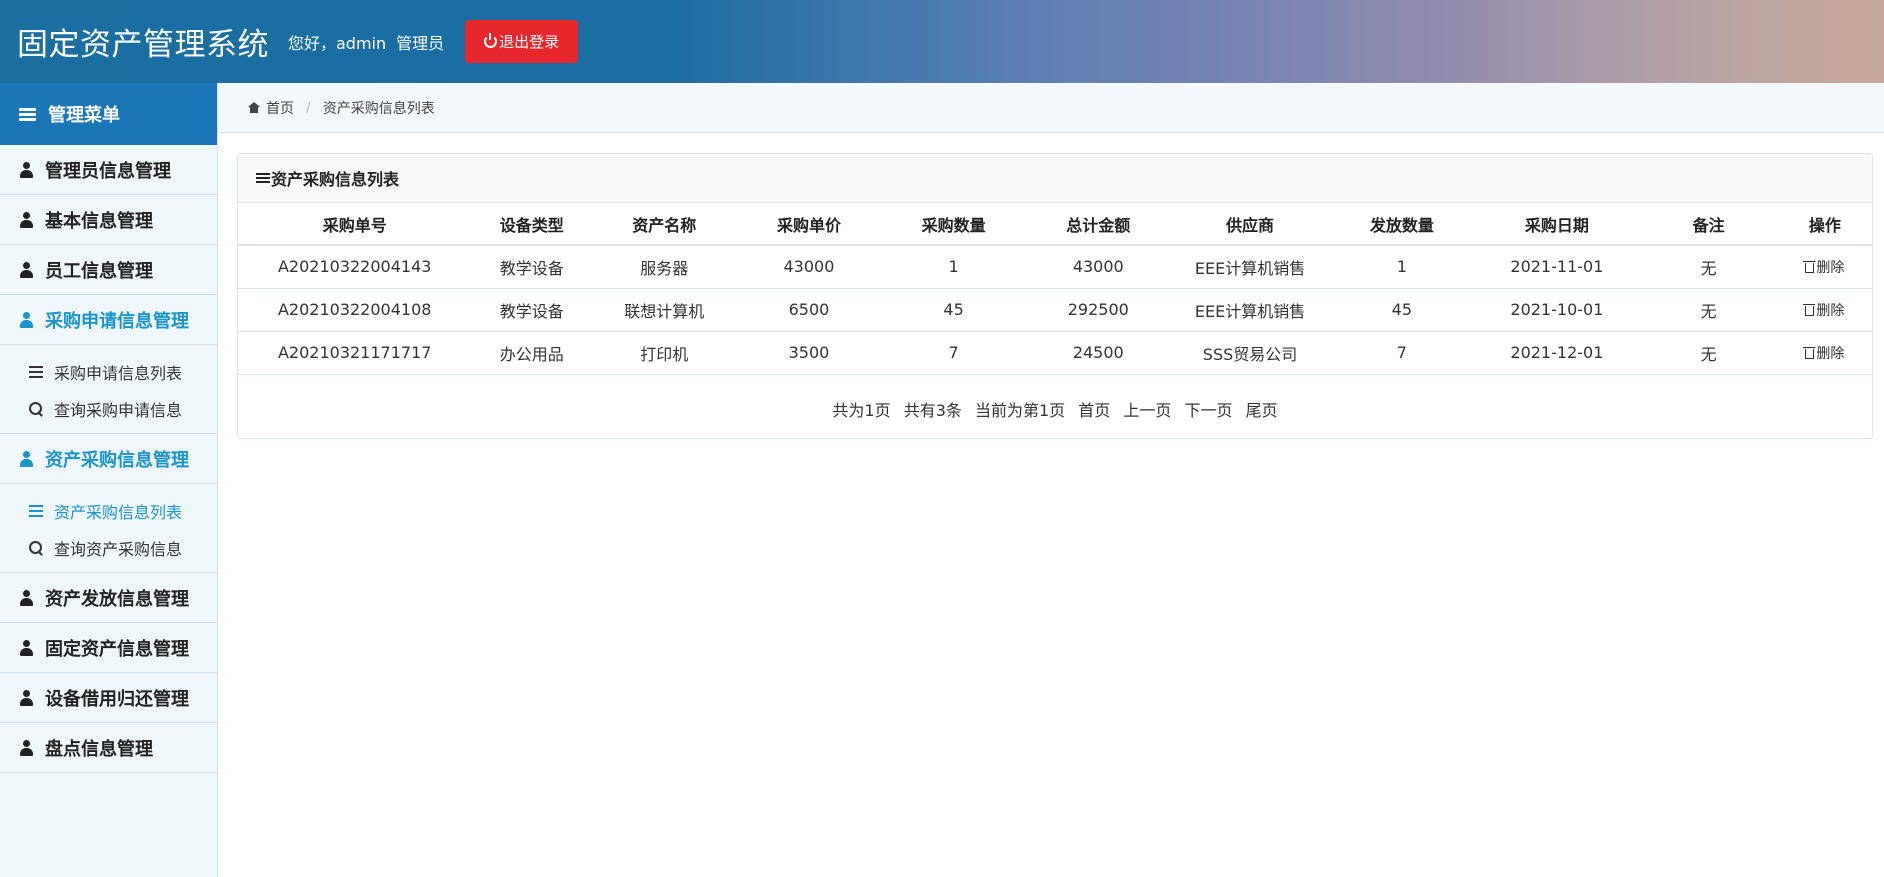 The image size is (1884, 877). What do you see at coordinates (664, 267) in the screenshot?
I see `table-cell: 服务器` at bounding box center [664, 267].